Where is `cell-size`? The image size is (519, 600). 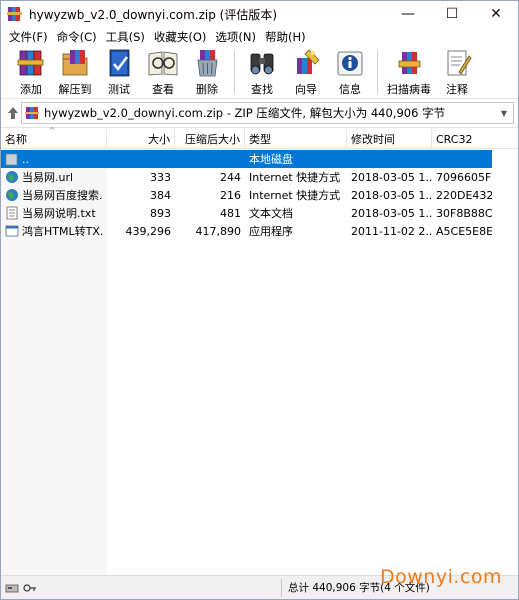 cell-size is located at coordinates (141, 159).